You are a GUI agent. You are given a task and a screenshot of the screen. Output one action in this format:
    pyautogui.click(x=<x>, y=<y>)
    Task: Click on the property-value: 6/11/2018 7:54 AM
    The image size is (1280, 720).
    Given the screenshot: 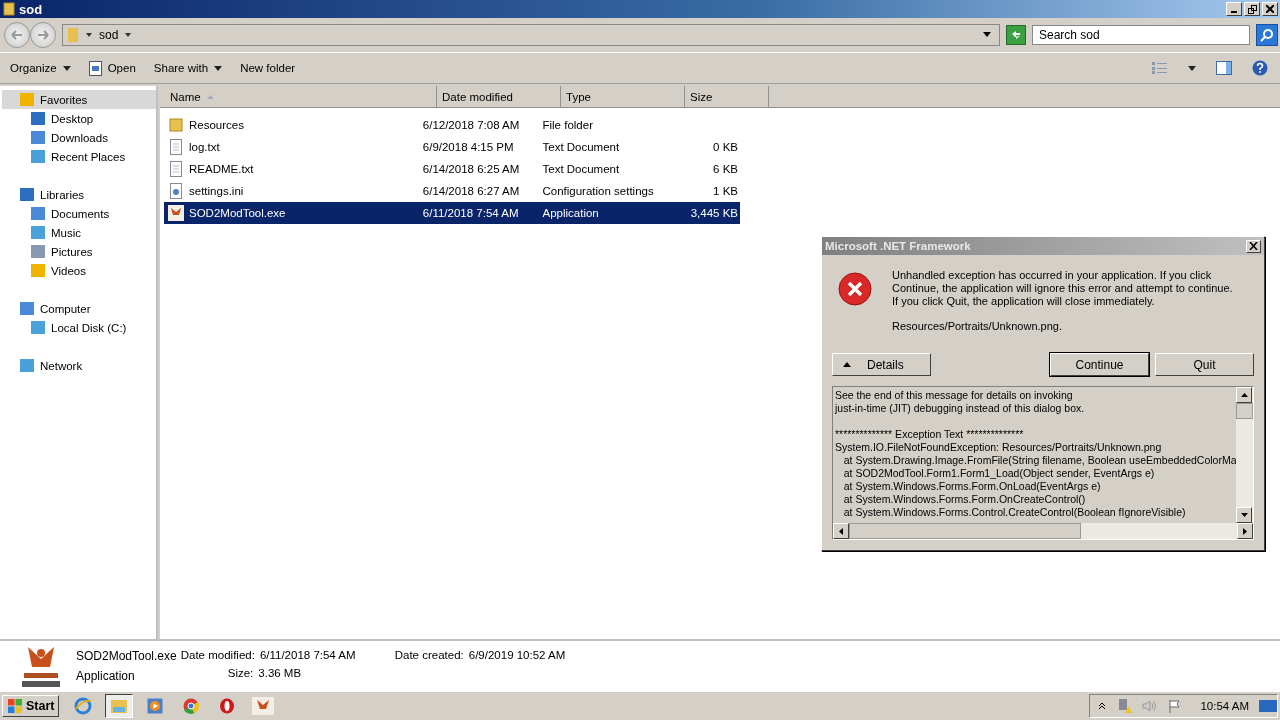 What is the action you would take?
    pyautogui.click(x=307, y=655)
    